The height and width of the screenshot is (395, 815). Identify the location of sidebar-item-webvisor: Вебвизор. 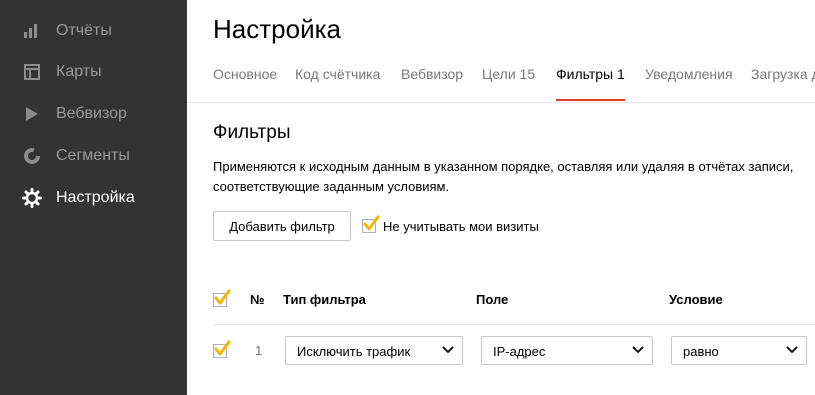
(93, 114).